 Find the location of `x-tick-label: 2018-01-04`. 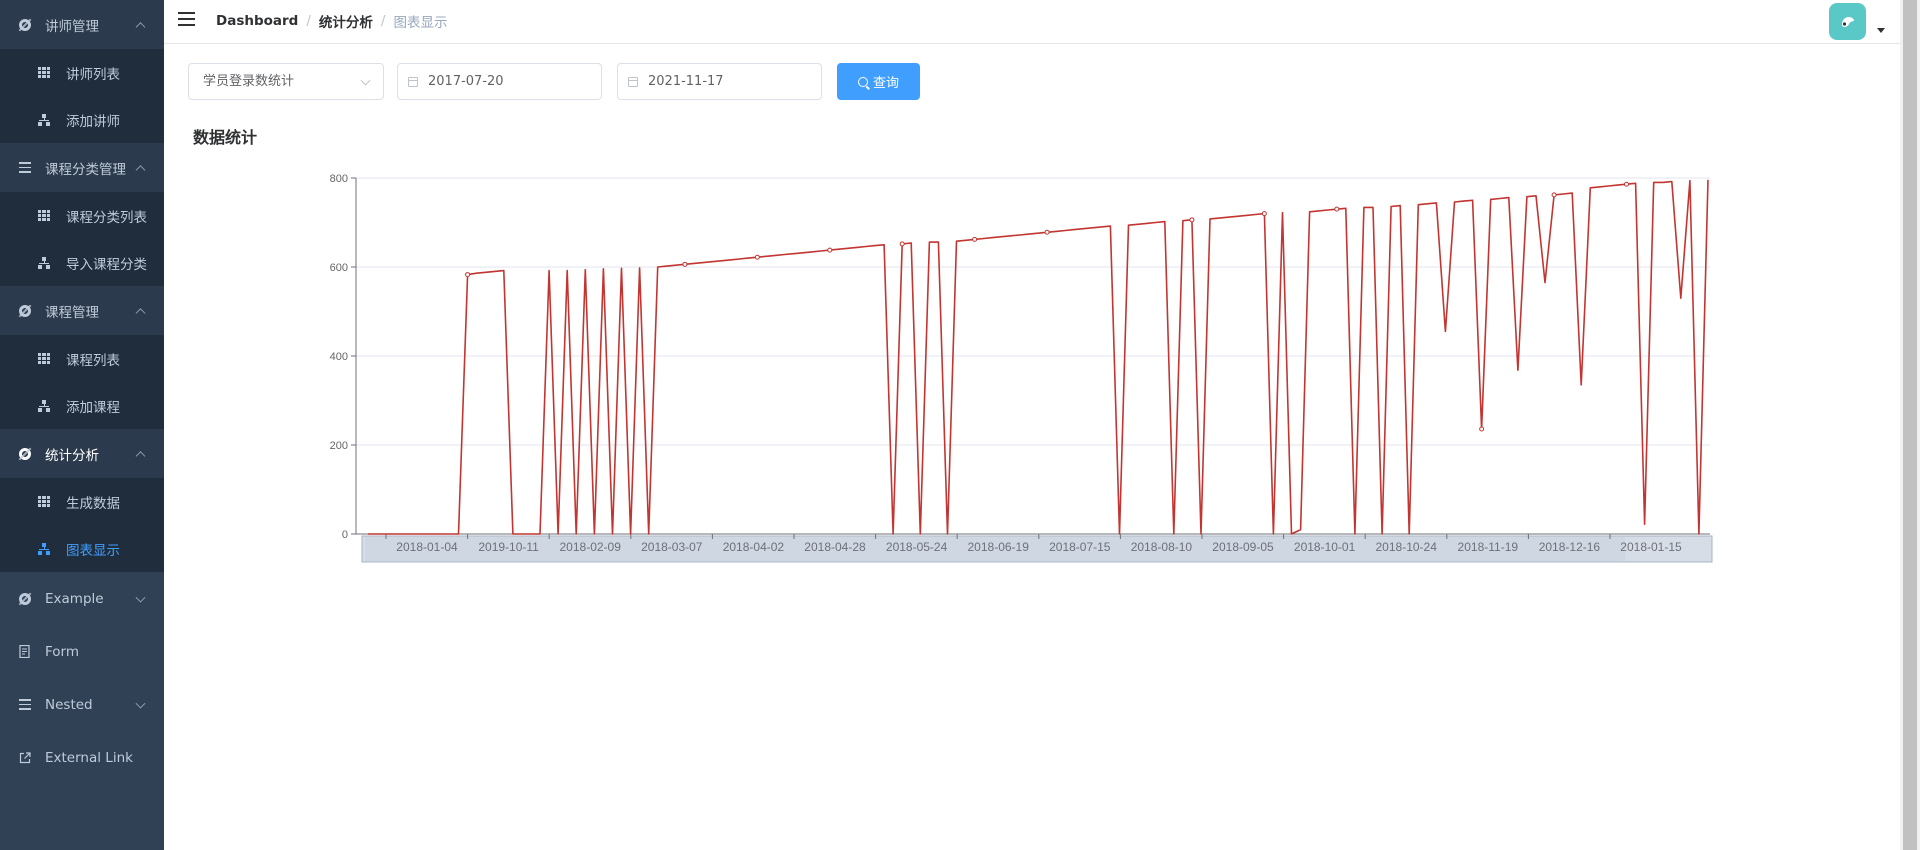

x-tick-label: 2018-01-04 is located at coordinates (427, 547).